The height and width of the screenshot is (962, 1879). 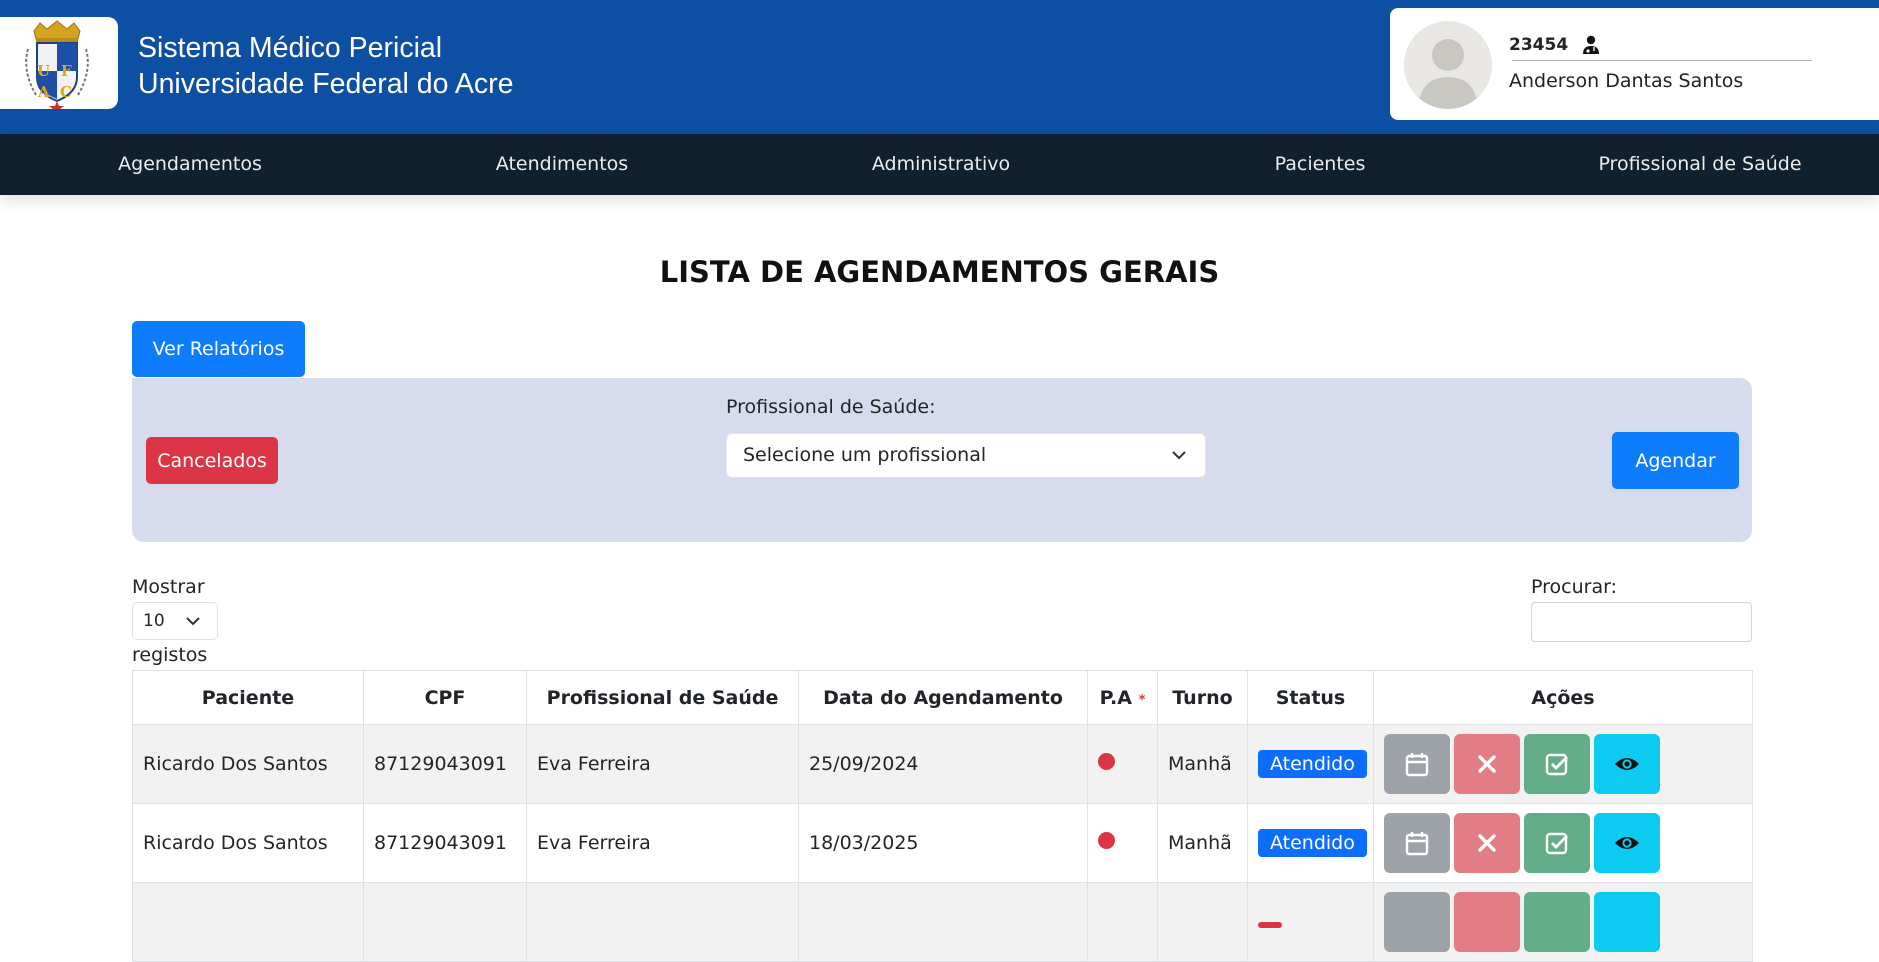 What do you see at coordinates (1142, 700) in the screenshot?
I see `pa-required-marker: *` at bounding box center [1142, 700].